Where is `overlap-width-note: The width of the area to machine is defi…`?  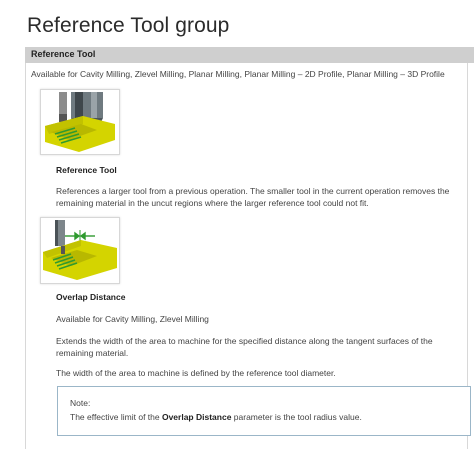
overlap-width-note: The width of the area to machine is defi… is located at coordinates (196, 373).